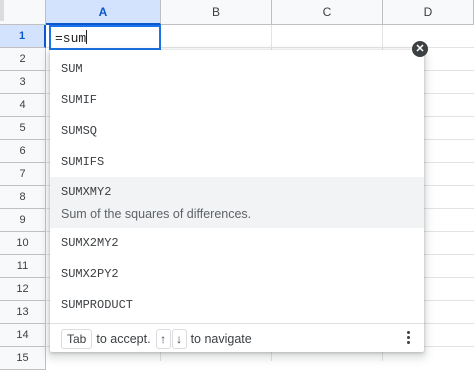 The height and width of the screenshot is (370, 474). I want to click on suggestion-label: SUM, so click(72, 69).